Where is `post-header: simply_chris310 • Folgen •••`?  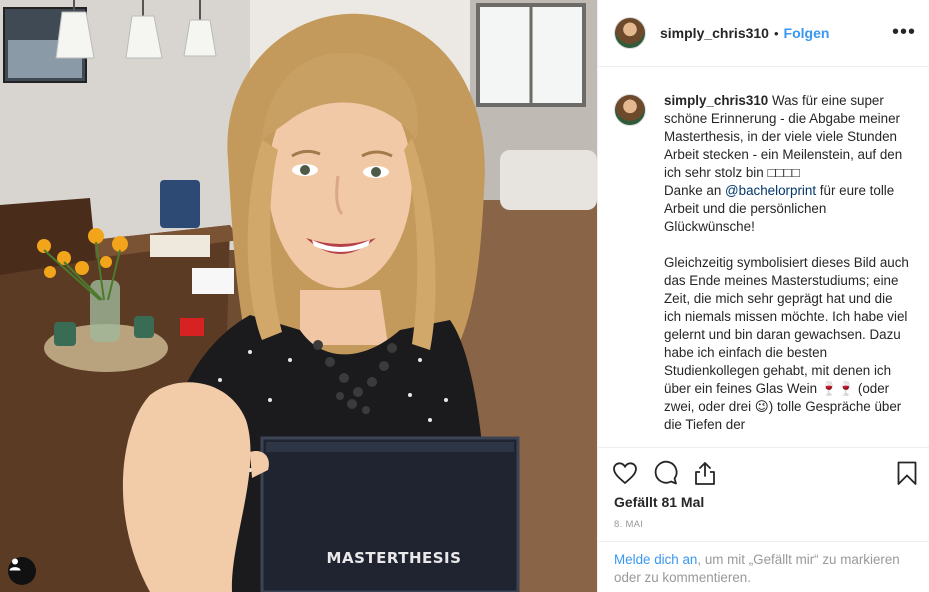
post-header: simply_chris310 • Folgen ••• is located at coordinates (763, 33).